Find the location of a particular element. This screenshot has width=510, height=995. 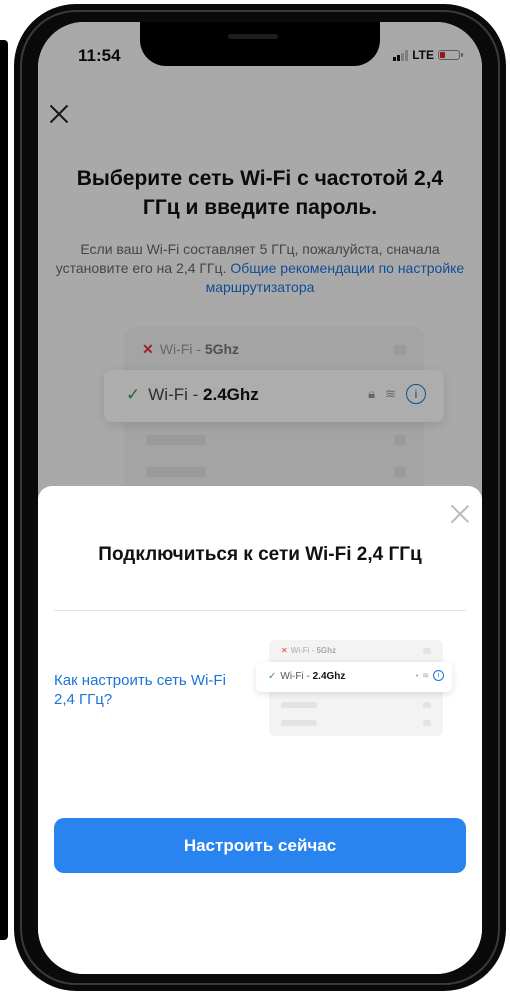

mini-row-icons: ▪ ≋ i is located at coordinates (429, 675).